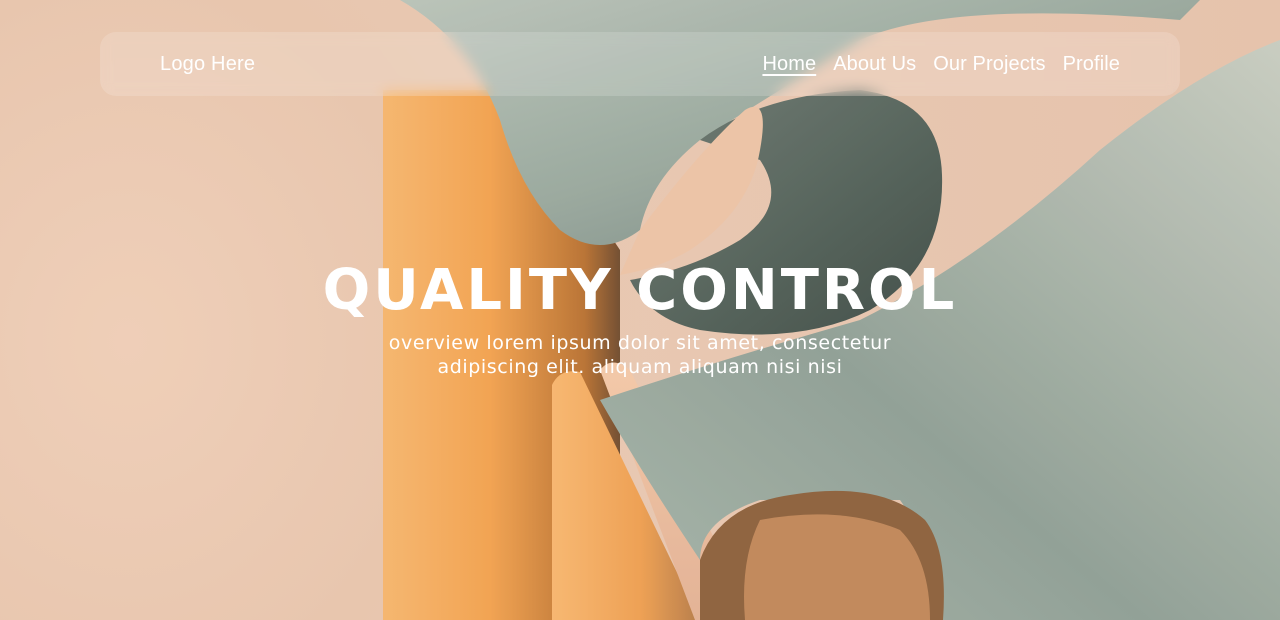 This screenshot has height=620, width=1280. I want to click on nav-links: Home About Us Our Projects Profile, so click(941, 64).